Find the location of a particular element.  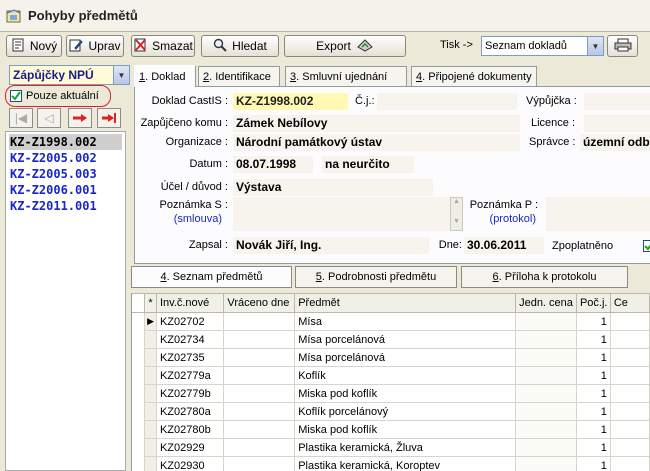

print-button is located at coordinates (622, 46).